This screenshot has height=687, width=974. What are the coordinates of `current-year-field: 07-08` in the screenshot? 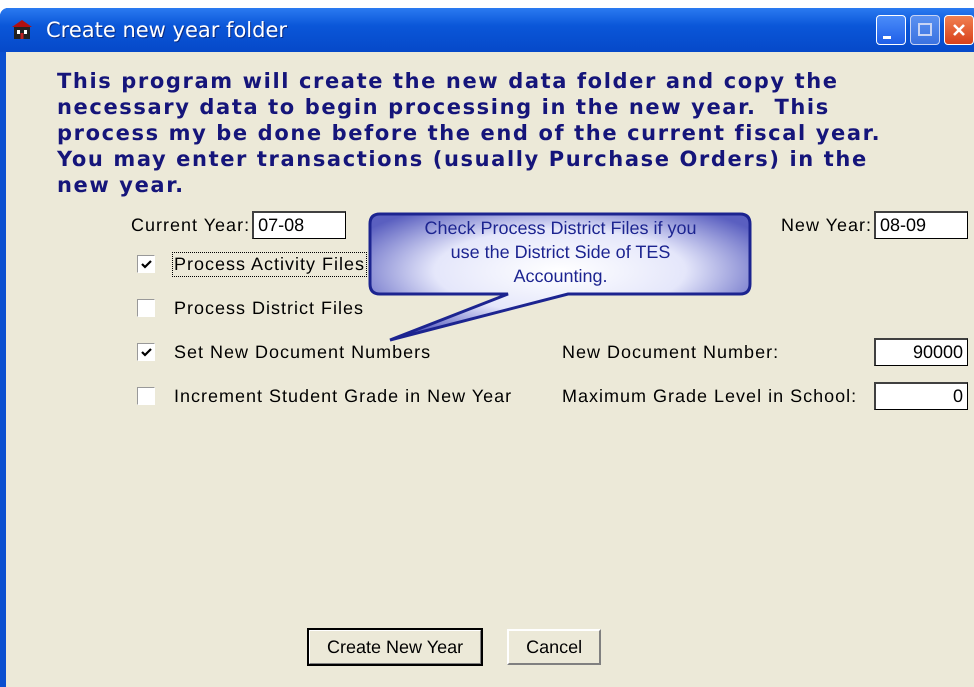 It's located at (299, 225).